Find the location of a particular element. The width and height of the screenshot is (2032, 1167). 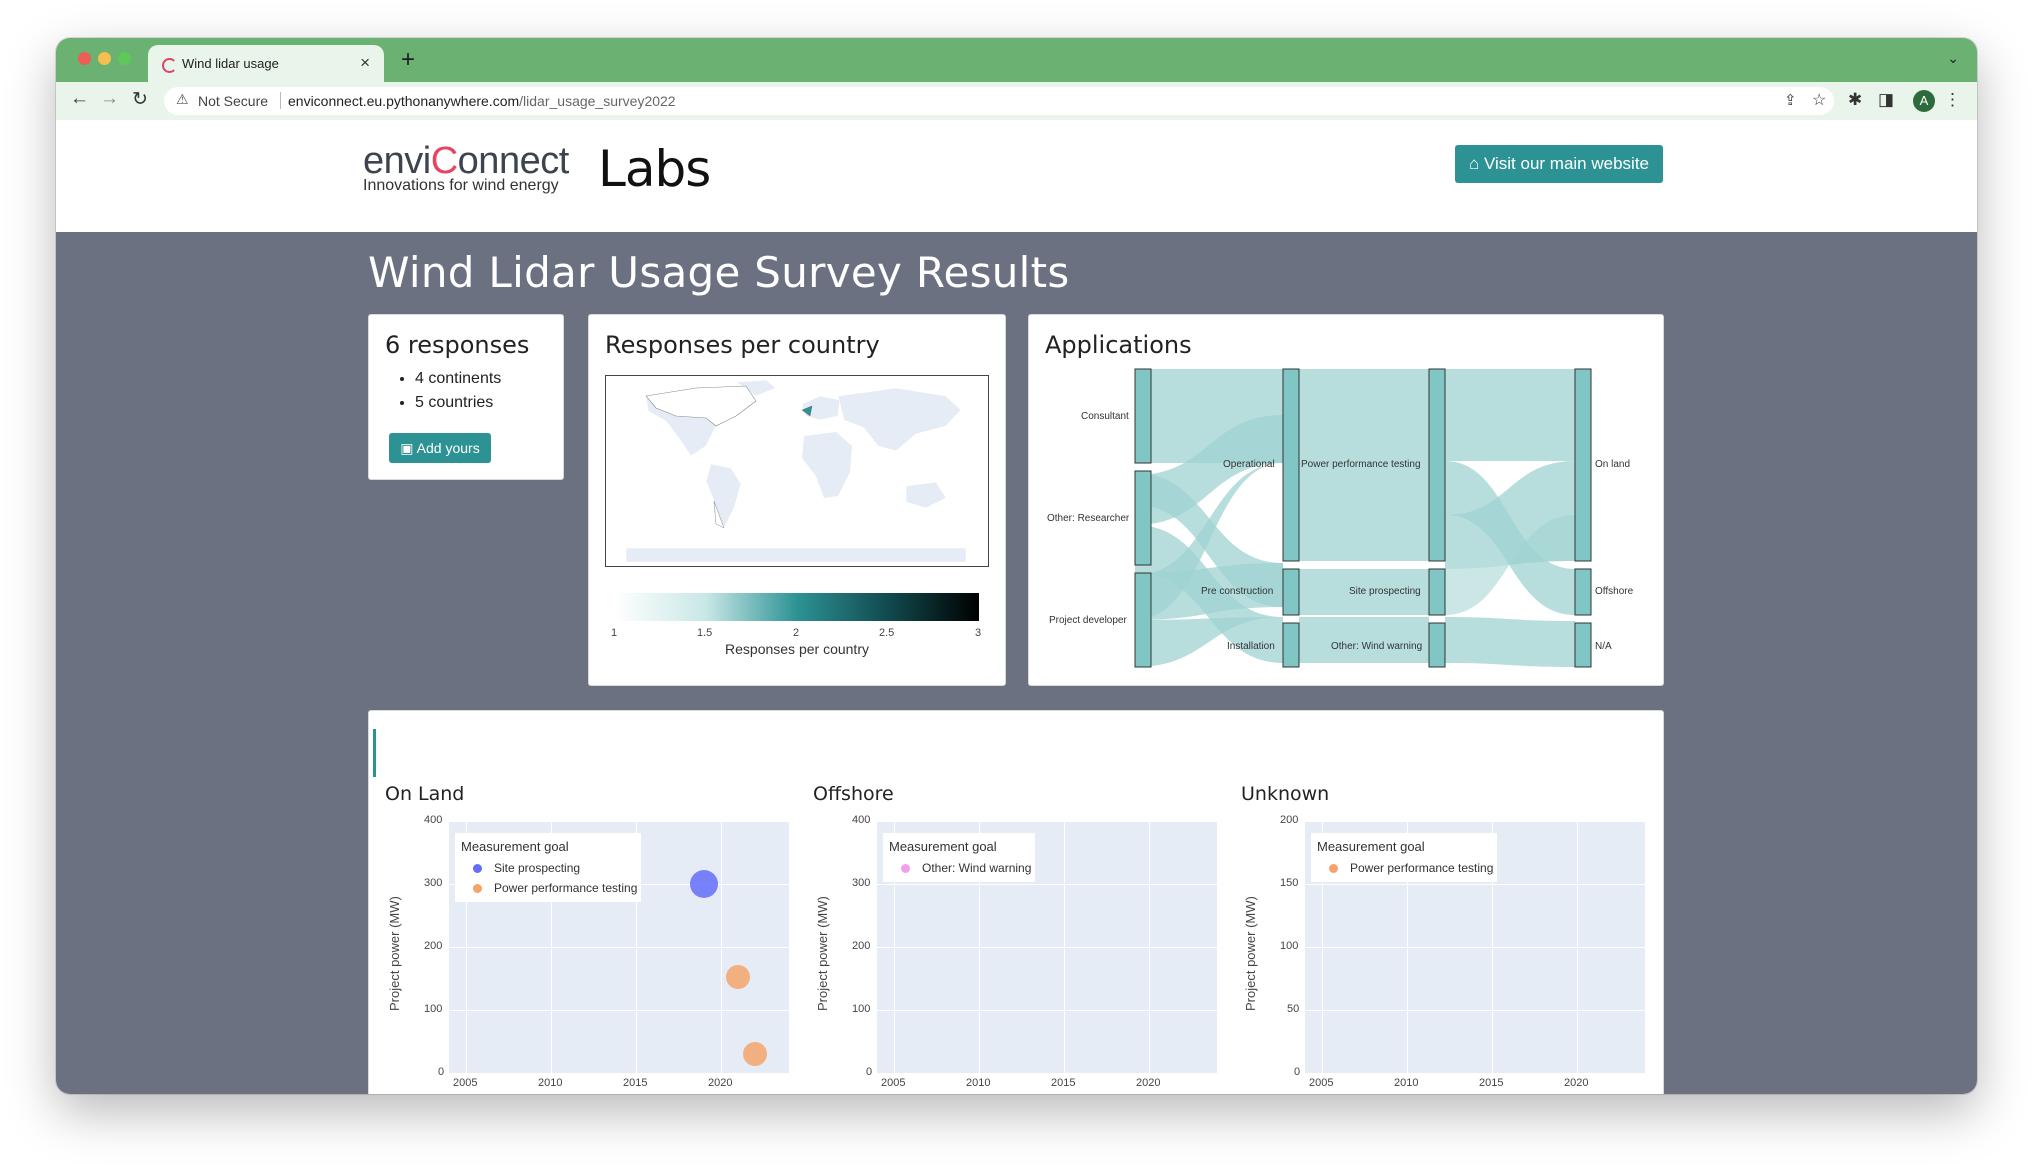

plot-title: Offshore is located at coordinates (853, 794).